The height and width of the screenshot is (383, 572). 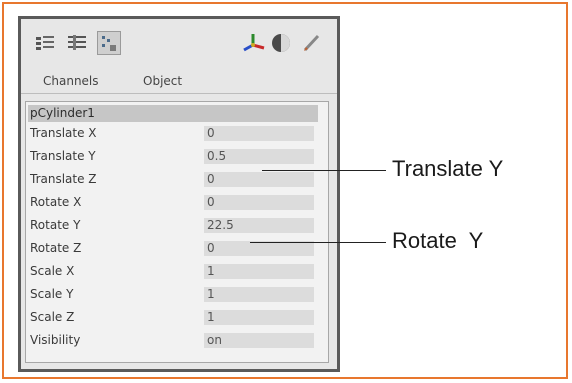 I want to click on layer-editor-icon, so click(x=77, y=43).